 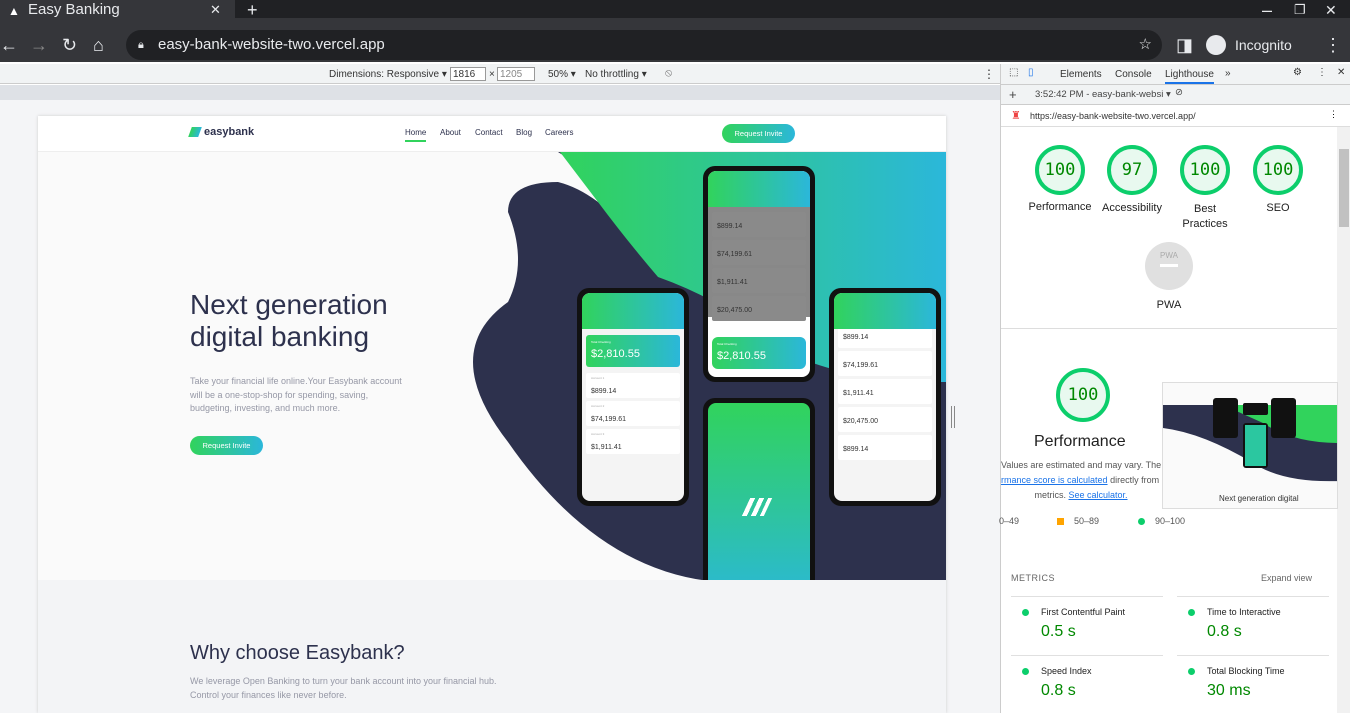 What do you see at coordinates (1087, 618) in the screenshot?
I see `metric-fcp: First Contentful Paint 0.5 s` at bounding box center [1087, 618].